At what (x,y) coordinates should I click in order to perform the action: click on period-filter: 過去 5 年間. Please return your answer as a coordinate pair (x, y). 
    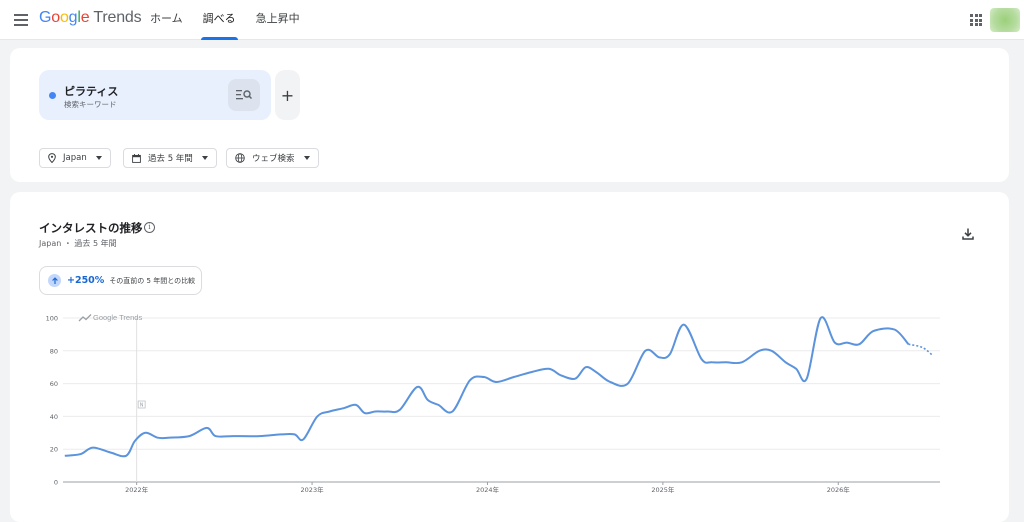
    Looking at the image, I should click on (170, 158).